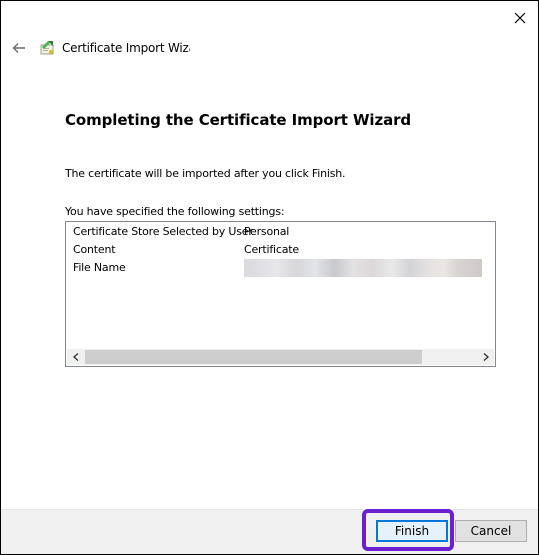 The width and height of the screenshot is (539, 555). What do you see at coordinates (99, 267) in the screenshot?
I see `setting-key: File Name` at bounding box center [99, 267].